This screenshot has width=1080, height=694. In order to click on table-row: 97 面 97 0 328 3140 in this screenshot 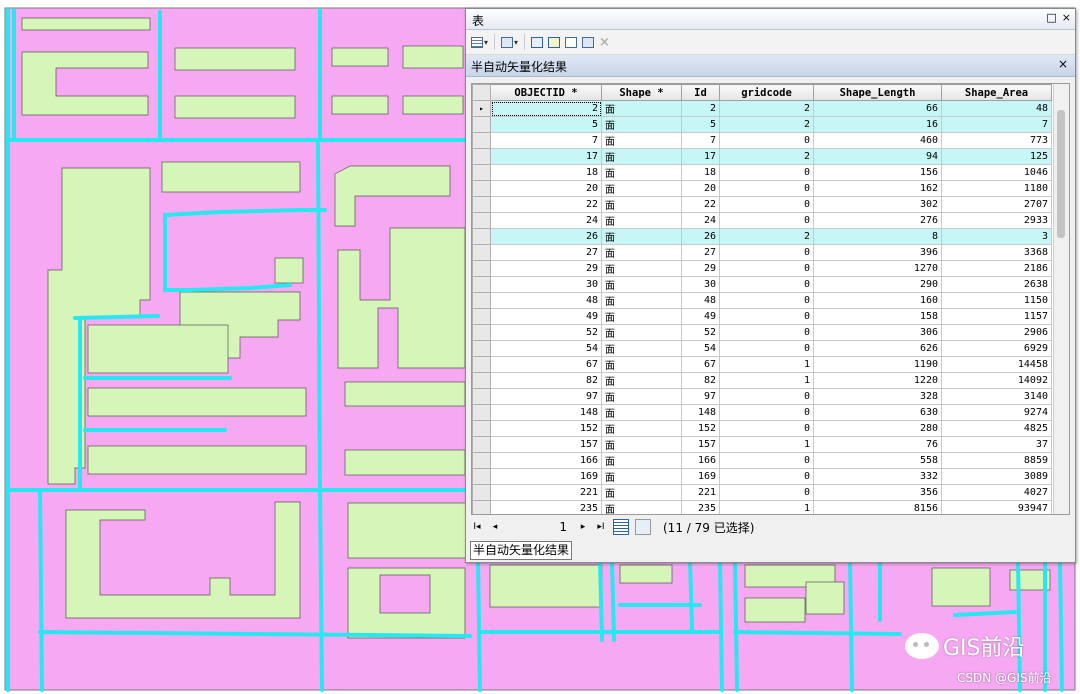, I will do `click(762, 396)`.